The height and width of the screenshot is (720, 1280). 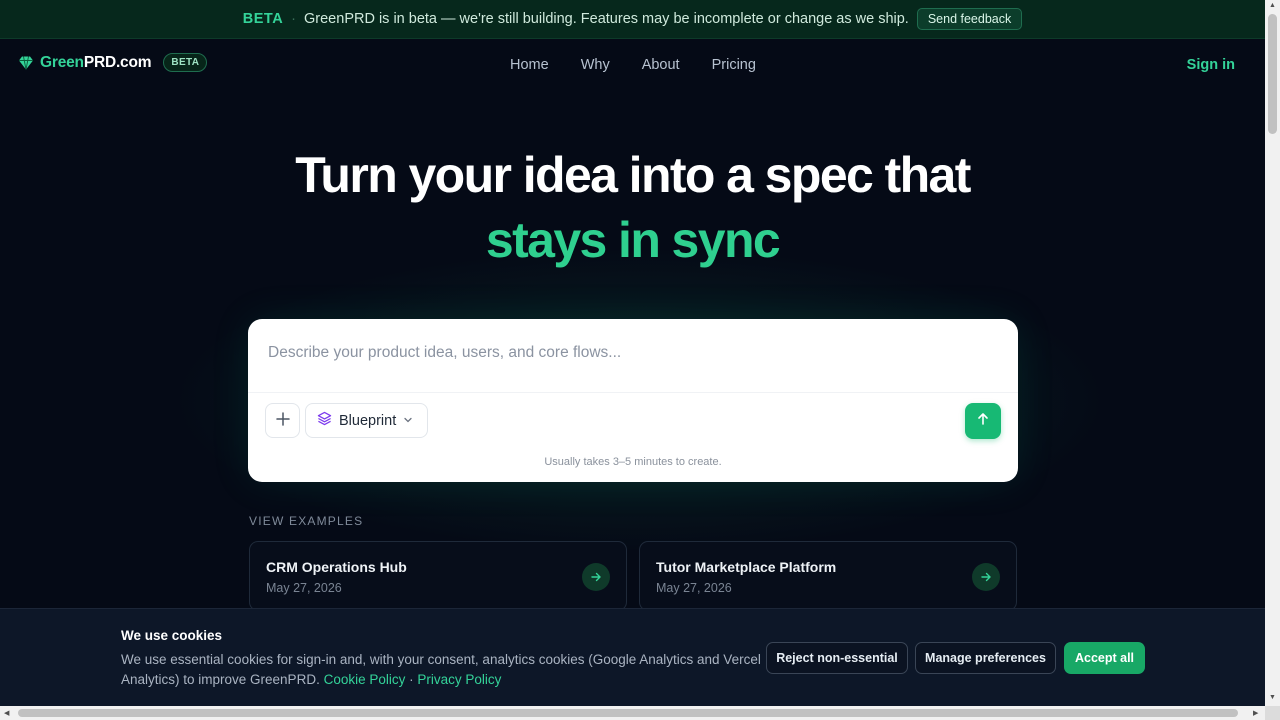 What do you see at coordinates (628, 713) in the screenshot?
I see `horizontal-scroll-thumb` at bounding box center [628, 713].